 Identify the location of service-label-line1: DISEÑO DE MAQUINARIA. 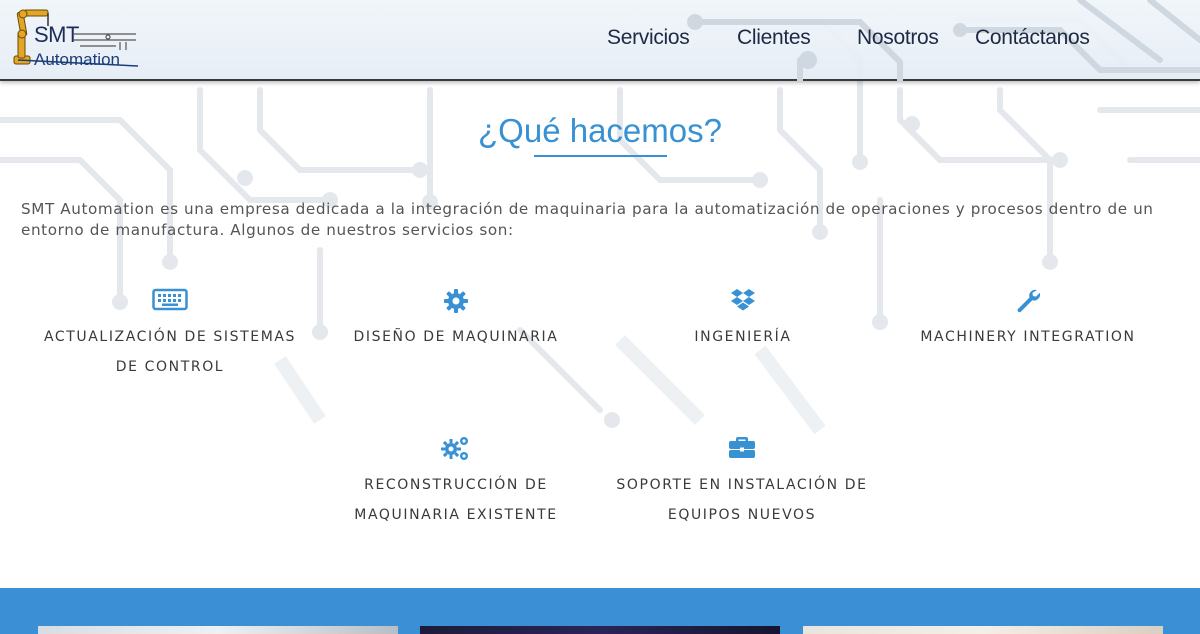
(456, 337).